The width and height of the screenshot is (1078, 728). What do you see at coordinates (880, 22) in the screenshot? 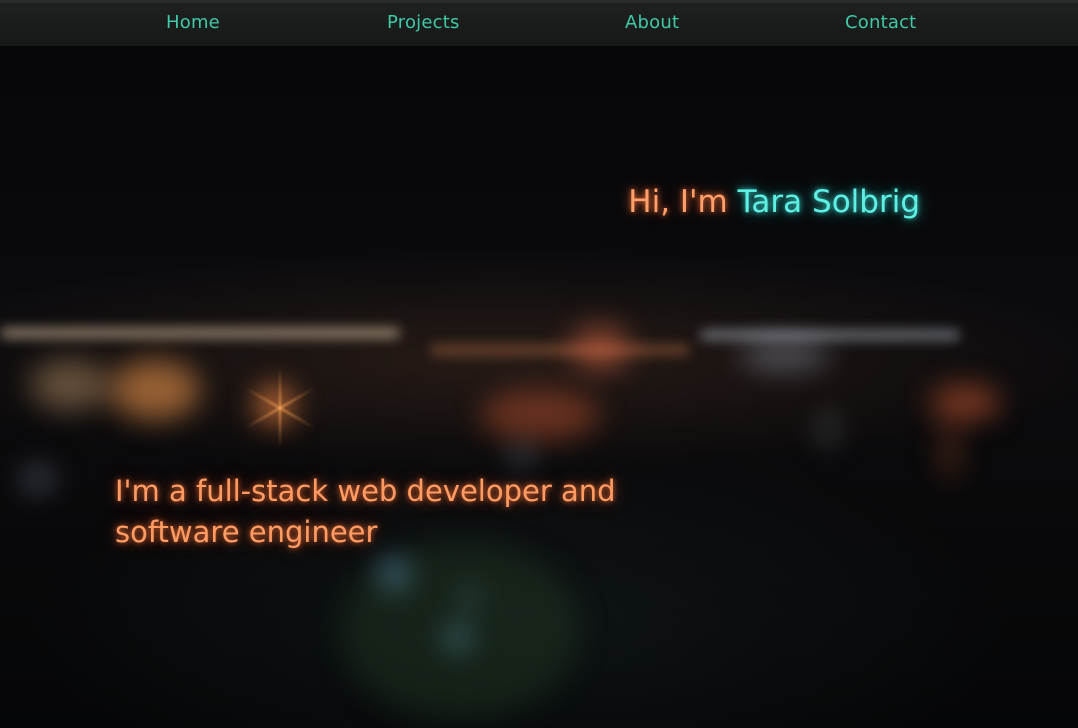
I see `nav-link-contact: Contact` at bounding box center [880, 22].